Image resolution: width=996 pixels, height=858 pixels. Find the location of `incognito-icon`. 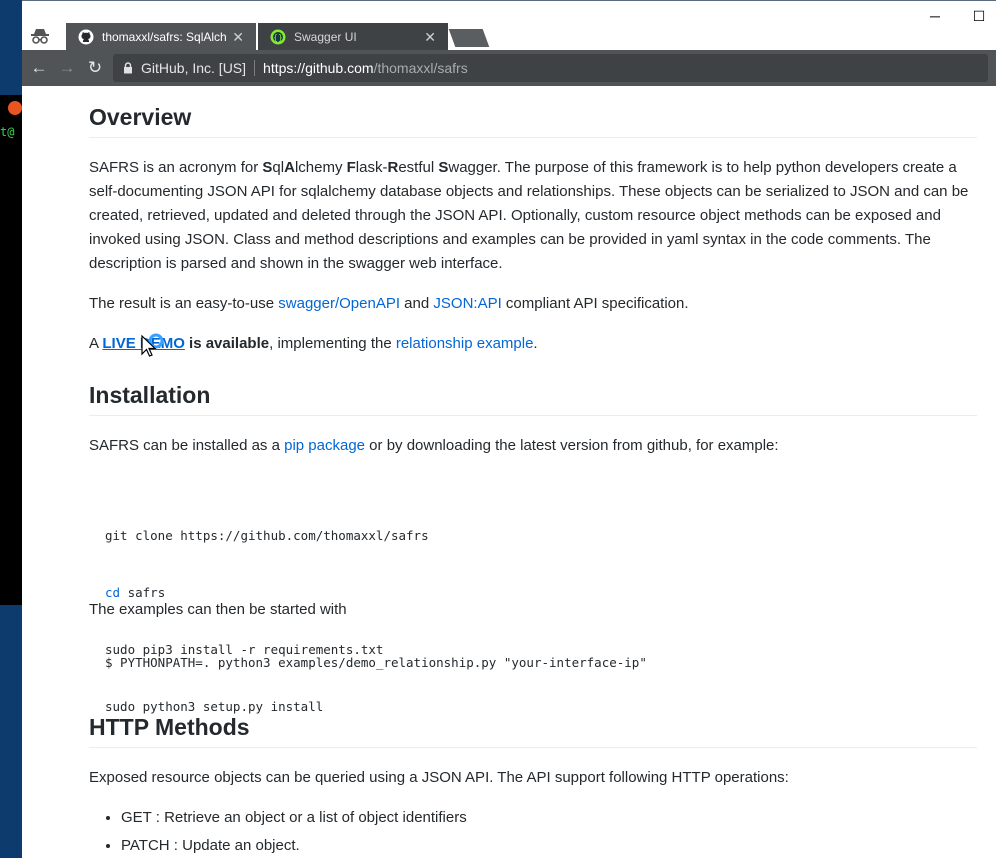

incognito-icon is located at coordinates (40, 36).